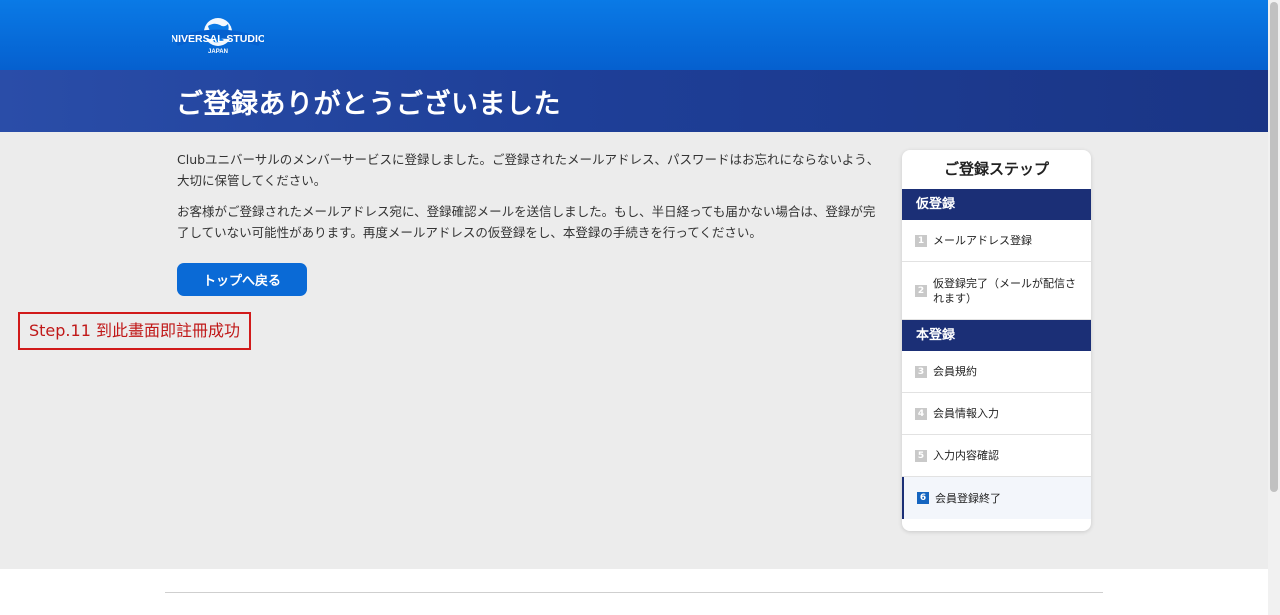  Describe the element at coordinates (634, 35) in the screenshot. I see `site-header: UNIVERSAL STUDIOS JAPAN` at that location.